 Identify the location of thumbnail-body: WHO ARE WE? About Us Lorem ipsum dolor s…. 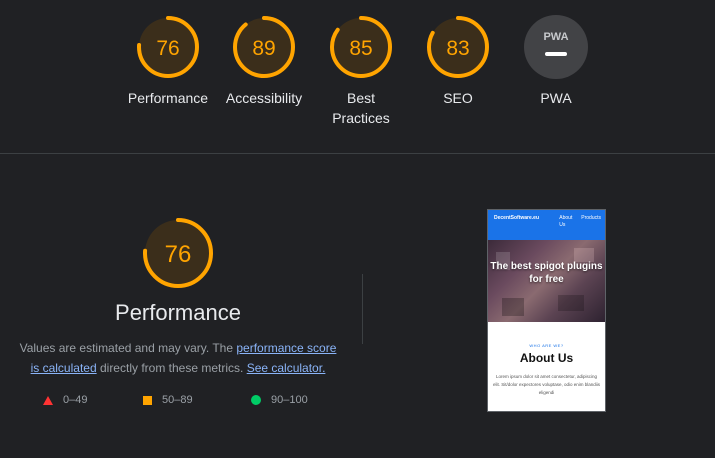
(546, 359).